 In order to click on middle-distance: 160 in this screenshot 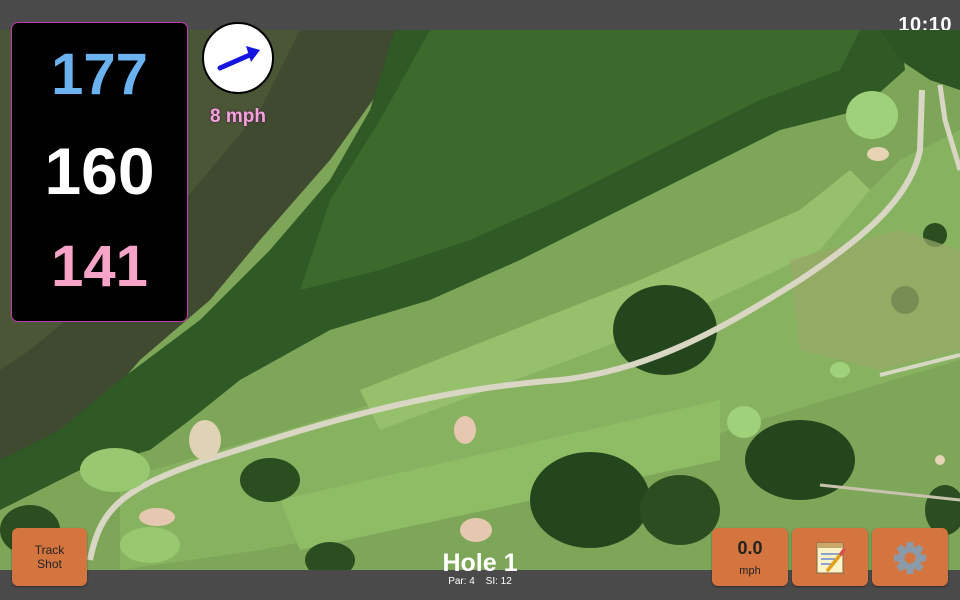, I will do `click(99, 171)`.